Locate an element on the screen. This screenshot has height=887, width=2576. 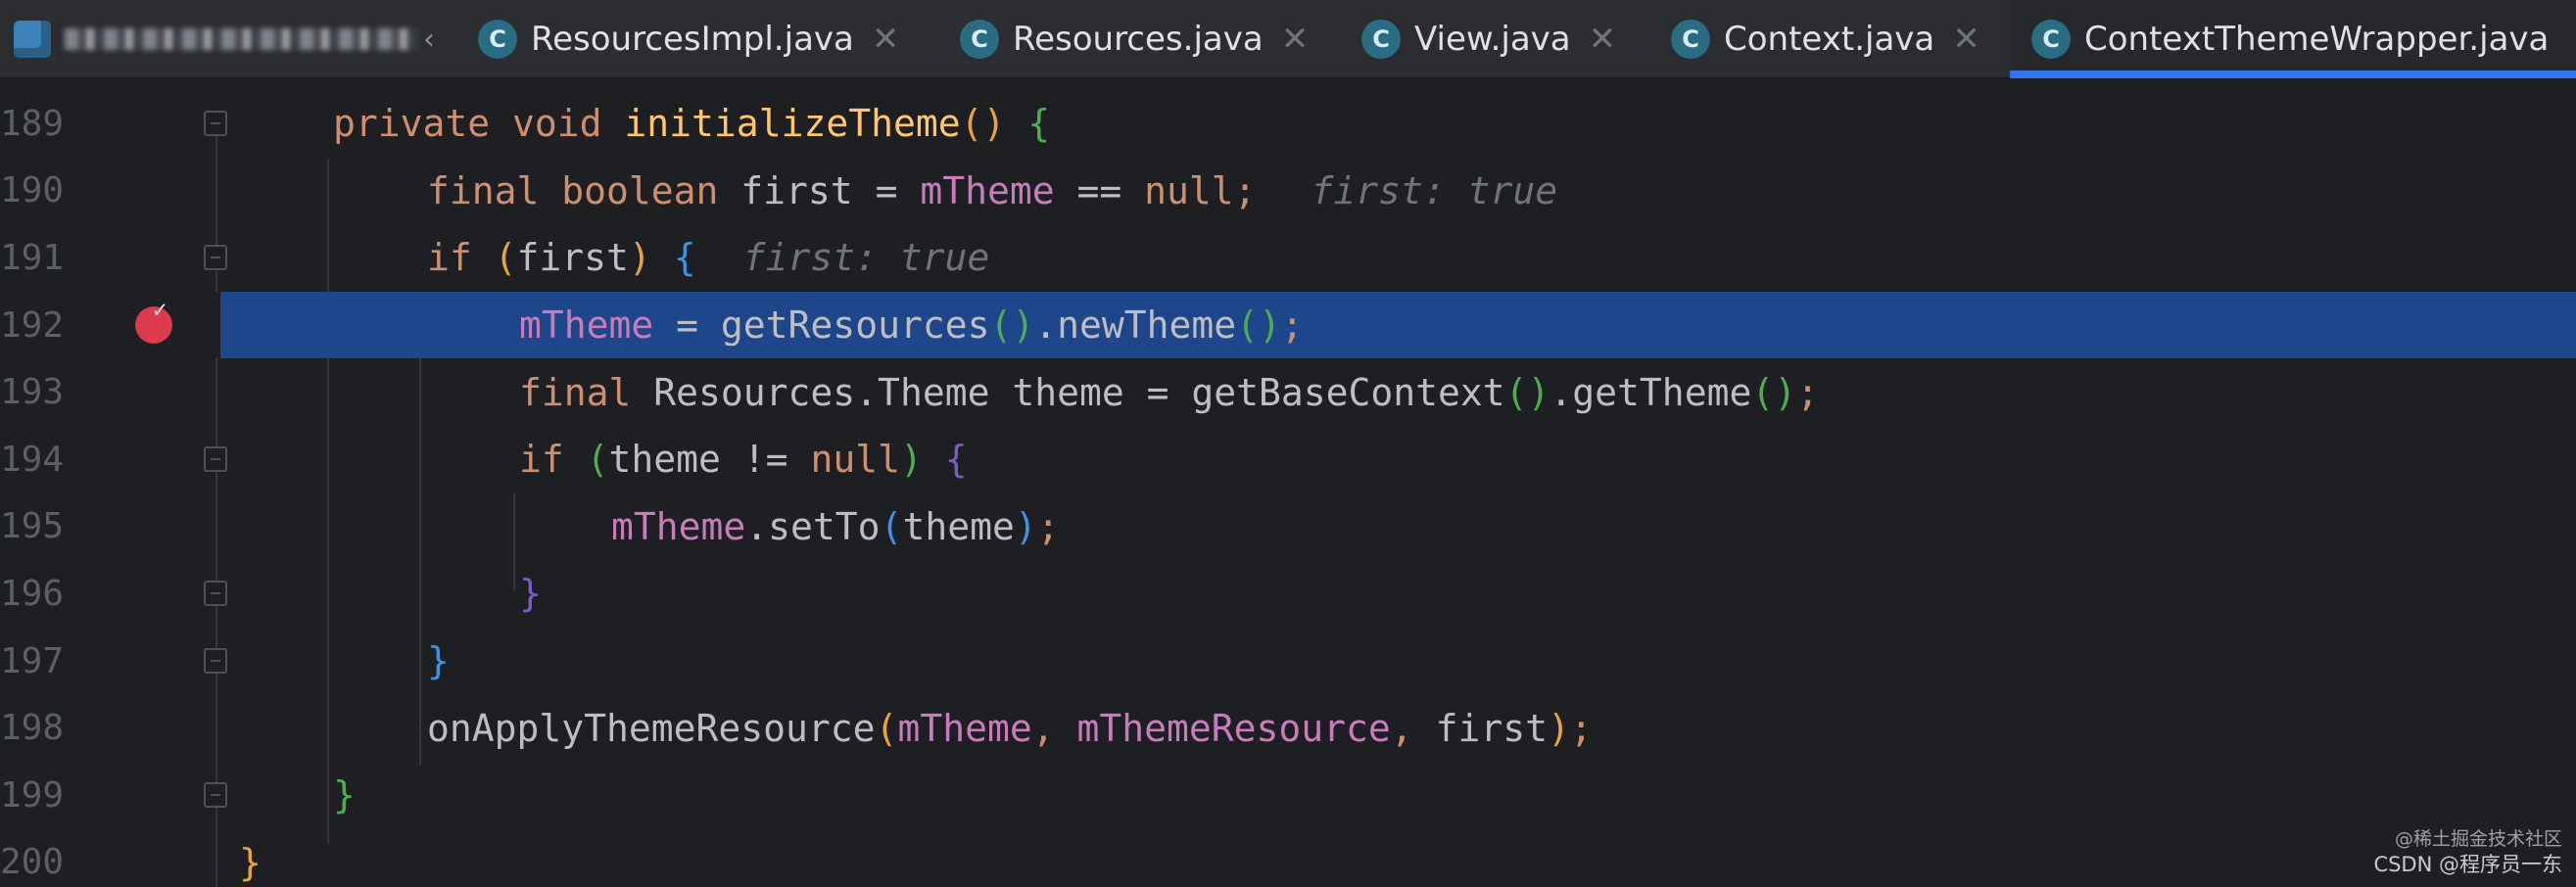
project-icon is located at coordinates (33, 39).